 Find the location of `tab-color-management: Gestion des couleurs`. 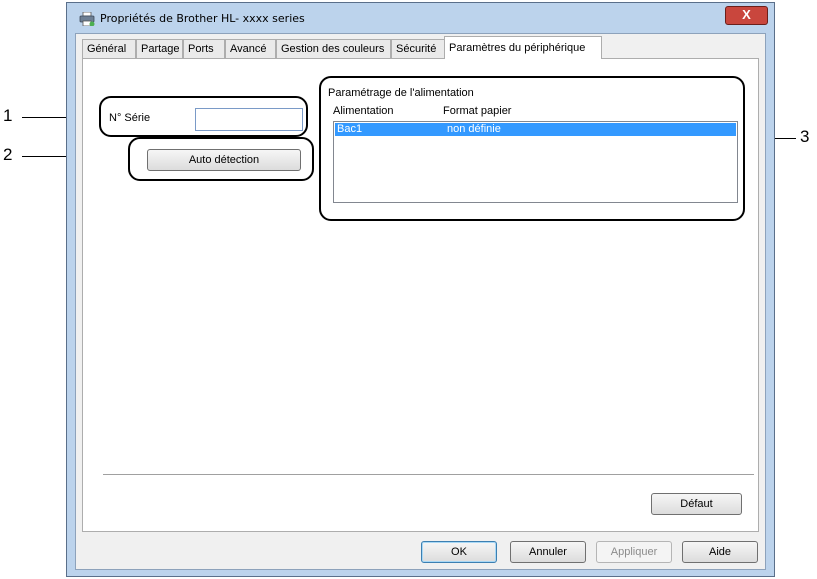

tab-color-management: Gestion des couleurs is located at coordinates (333, 48).